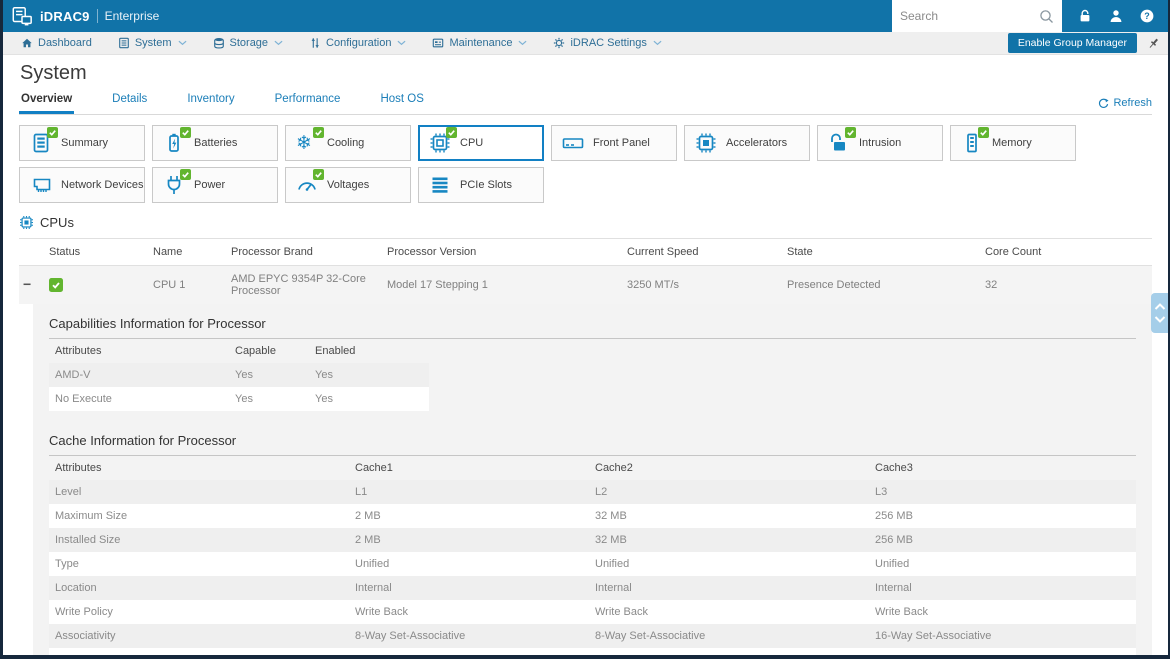 The height and width of the screenshot is (659, 1170). Describe the element at coordinates (481, 143) in the screenshot. I see `tile-cpu: CPU` at that location.